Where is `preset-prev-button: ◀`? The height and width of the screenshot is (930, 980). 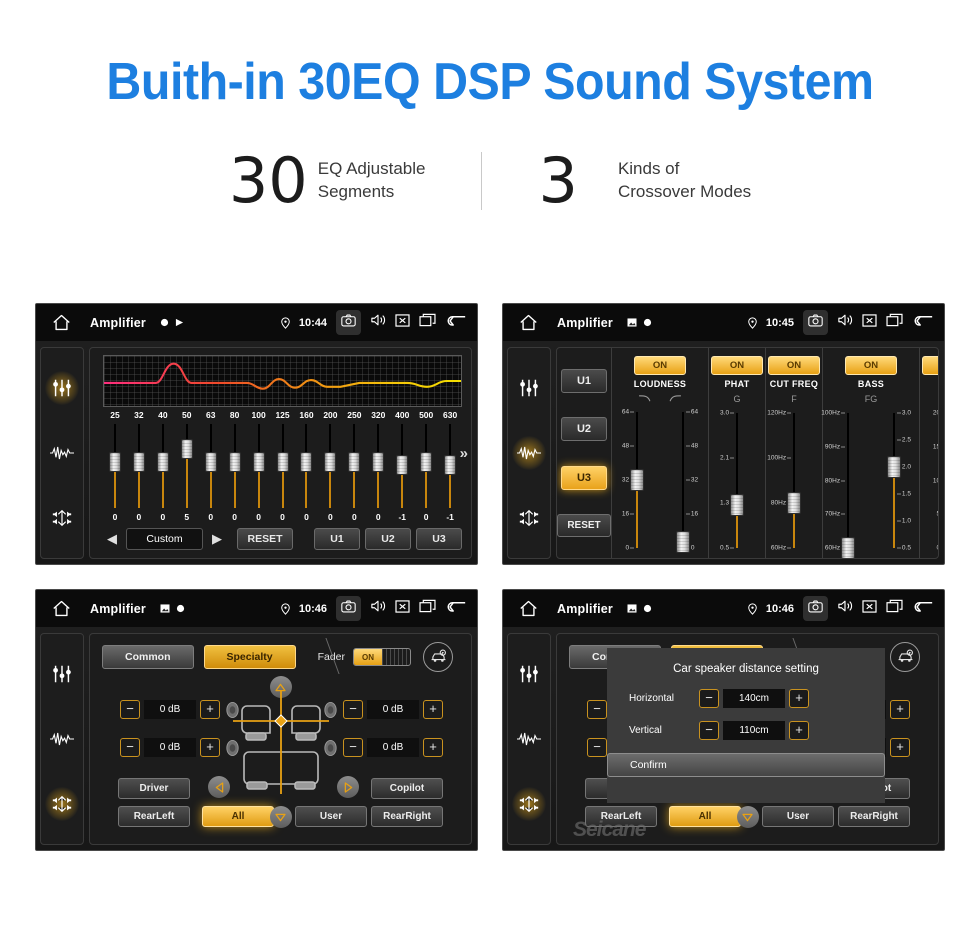
preset-prev-button: ◀ is located at coordinates (112, 539).